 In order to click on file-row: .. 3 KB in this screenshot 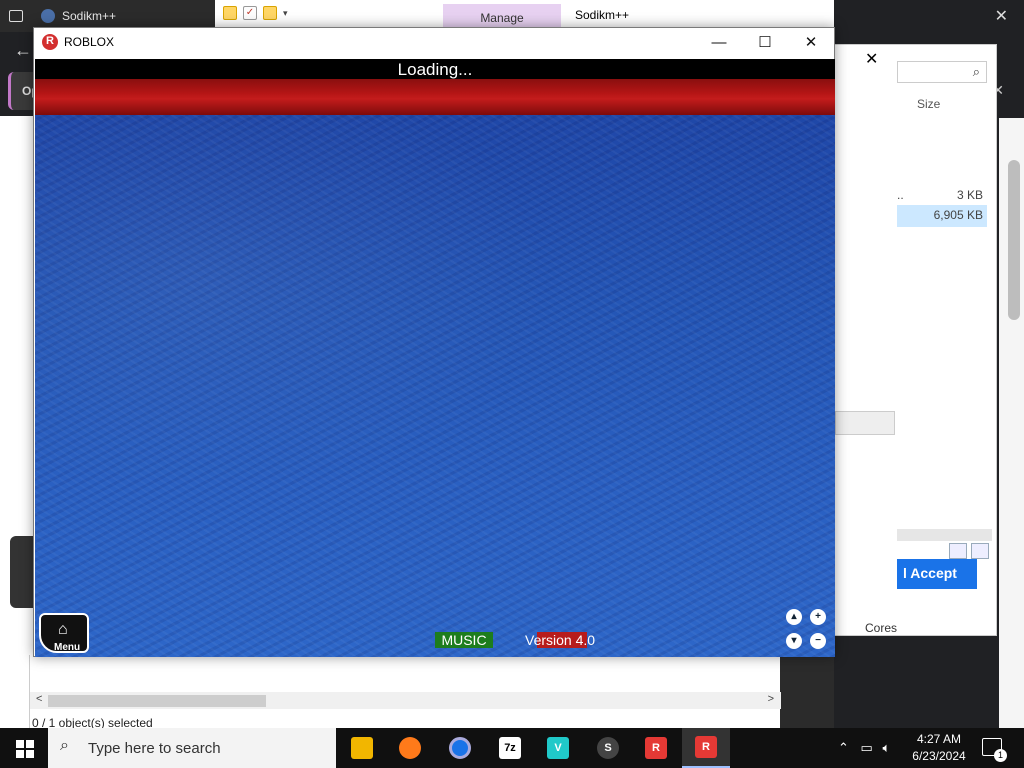, I will do `click(942, 196)`.